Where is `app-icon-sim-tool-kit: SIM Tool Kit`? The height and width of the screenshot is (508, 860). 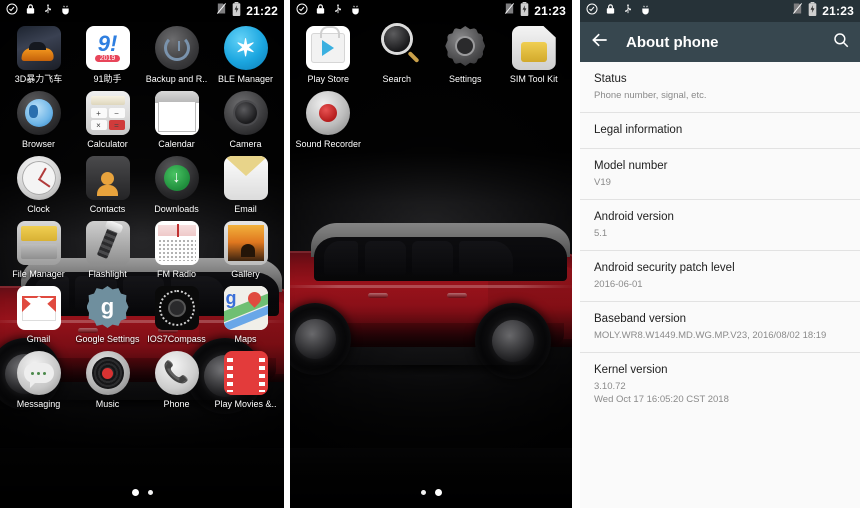
app-icon-sim-tool-kit: SIM Tool Kit is located at coordinates (534, 55).